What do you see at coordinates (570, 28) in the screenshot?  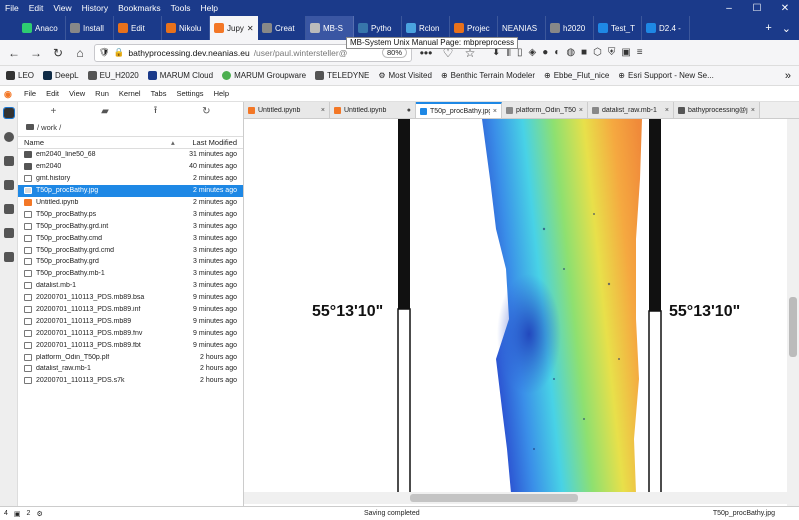 I see `browser-tab: h2020` at bounding box center [570, 28].